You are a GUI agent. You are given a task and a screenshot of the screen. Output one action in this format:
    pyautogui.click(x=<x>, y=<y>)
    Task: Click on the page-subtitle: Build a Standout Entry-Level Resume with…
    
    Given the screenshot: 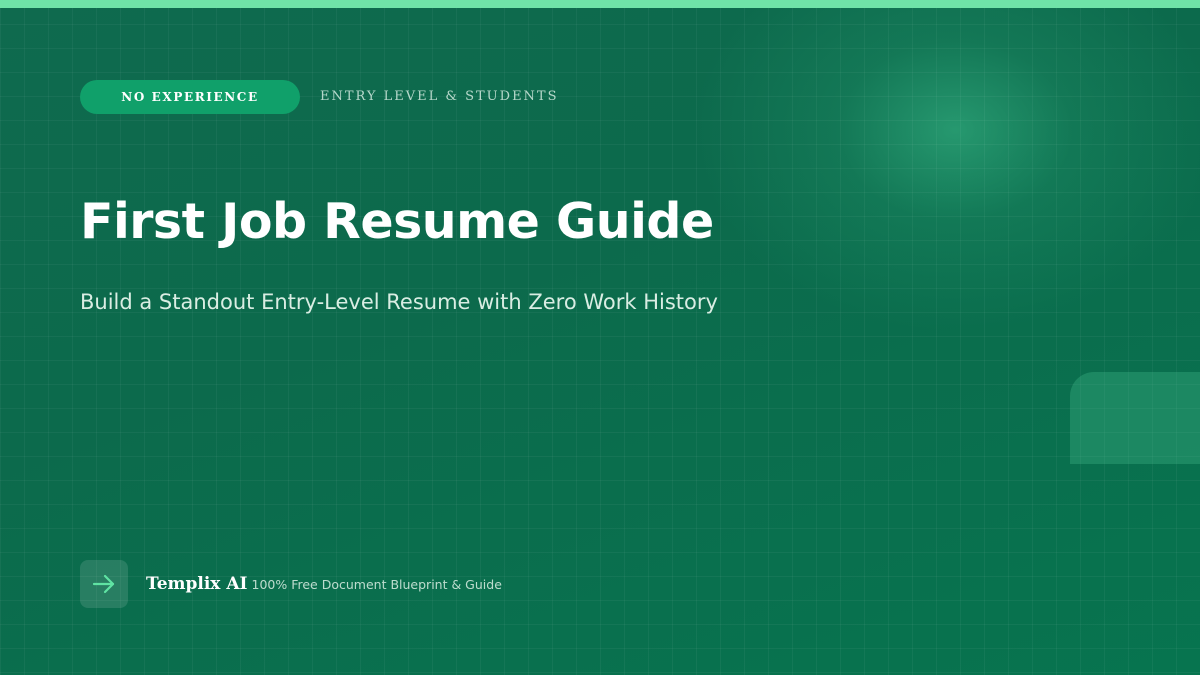 What is the action you would take?
    pyautogui.click(x=399, y=302)
    